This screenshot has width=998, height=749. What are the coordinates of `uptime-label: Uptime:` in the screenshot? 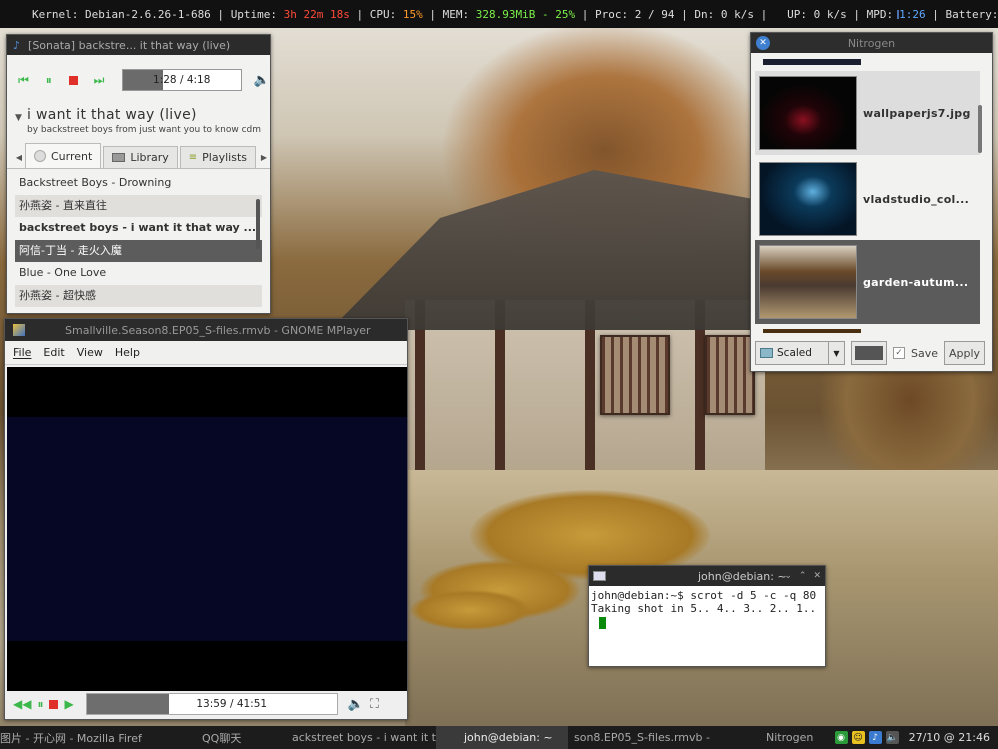 It's located at (254, 14).